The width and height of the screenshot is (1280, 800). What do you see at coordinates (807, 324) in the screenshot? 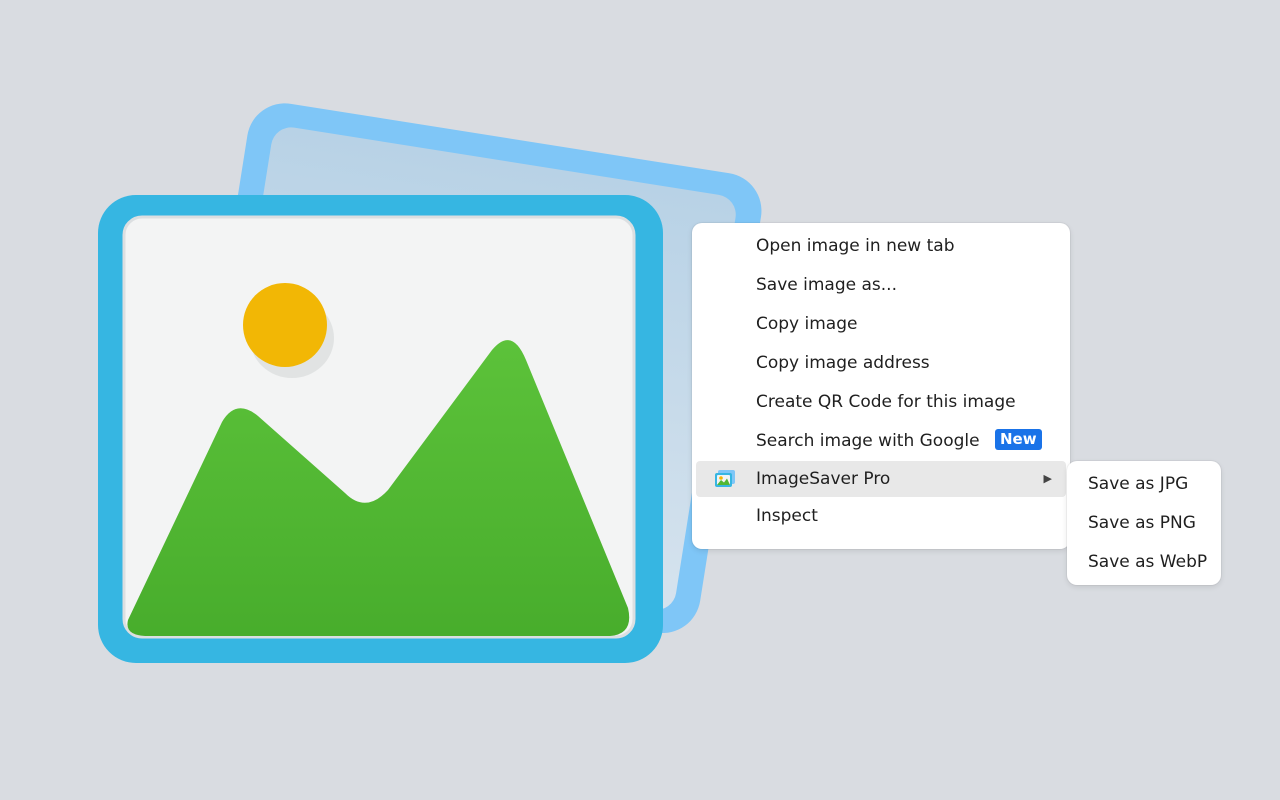
I see `menu-item-label: Copy image` at bounding box center [807, 324].